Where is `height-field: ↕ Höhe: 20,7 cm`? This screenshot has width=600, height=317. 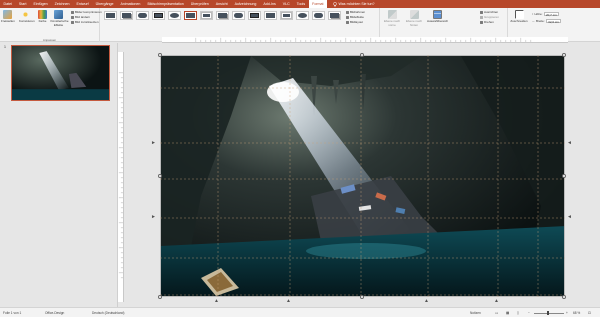 height-field: ↕ Höhe: 20,7 cm is located at coordinates (546, 14).